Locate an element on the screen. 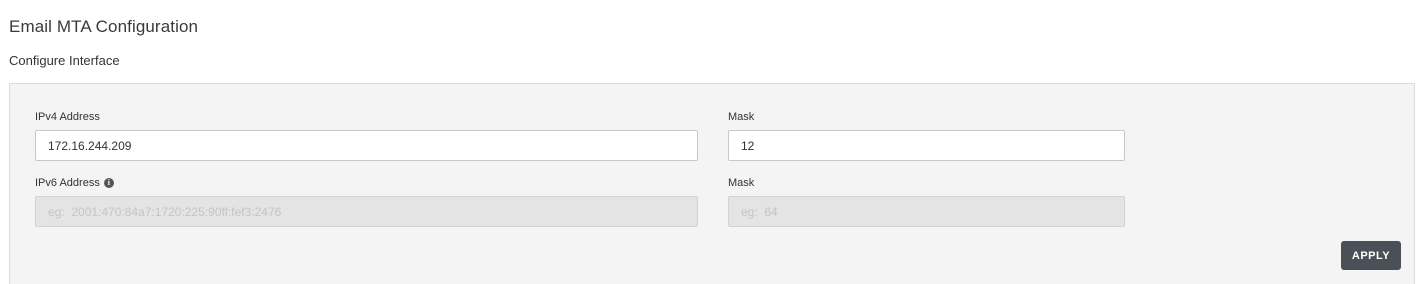 This screenshot has height=284, width=1418. apply-button: APPLY is located at coordinates (1371, 255).